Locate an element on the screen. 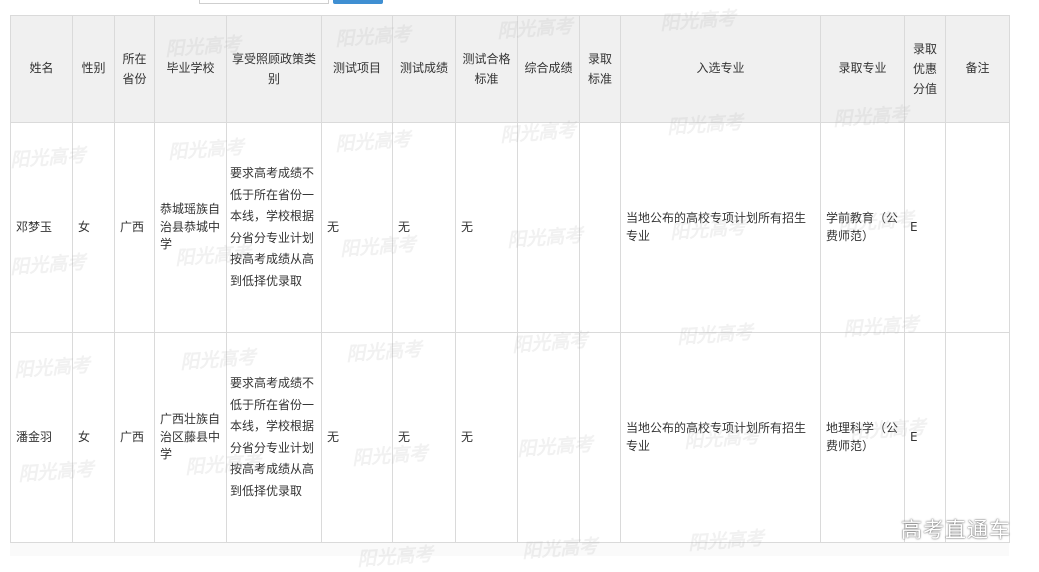 This screenshot has width=1039, height=572. col-header-policy: 享受照顾政策类别 is located at coordinates (274, 69).